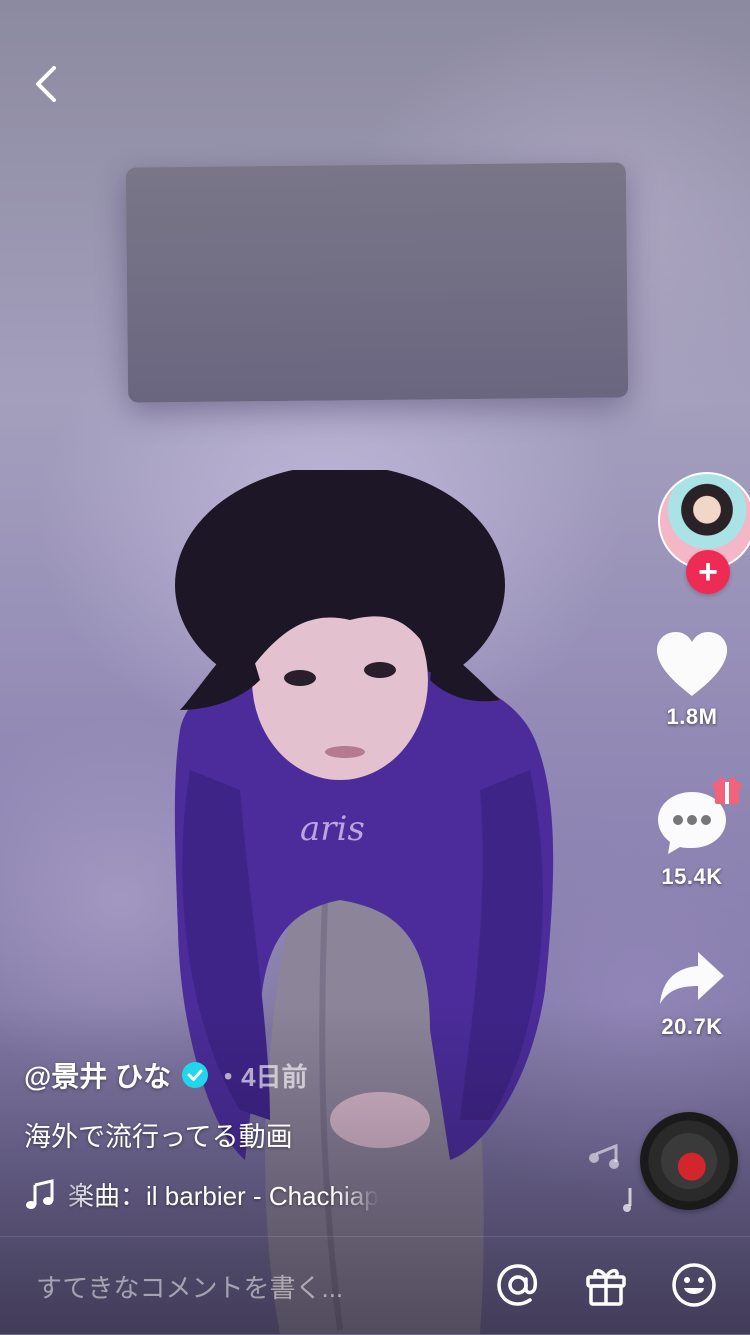 Image resolution: width=750 pixels, height=1335 pixels. What do you see at coordinates (692, 1026) in the screenshot?
I see `share-count: 20.7K` at bounding box center [692, 1026].